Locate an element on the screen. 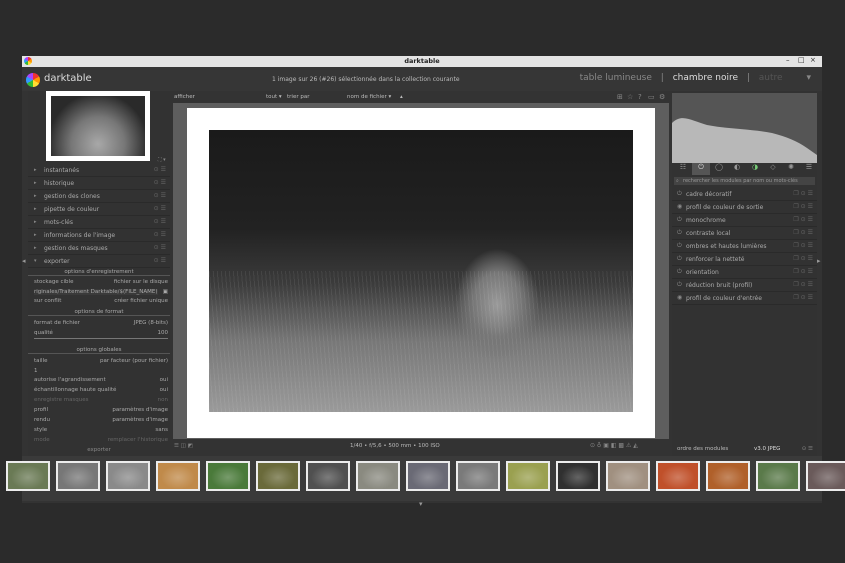  module-order-value: v3.0 JPEG is located at coordinates (767, 449).